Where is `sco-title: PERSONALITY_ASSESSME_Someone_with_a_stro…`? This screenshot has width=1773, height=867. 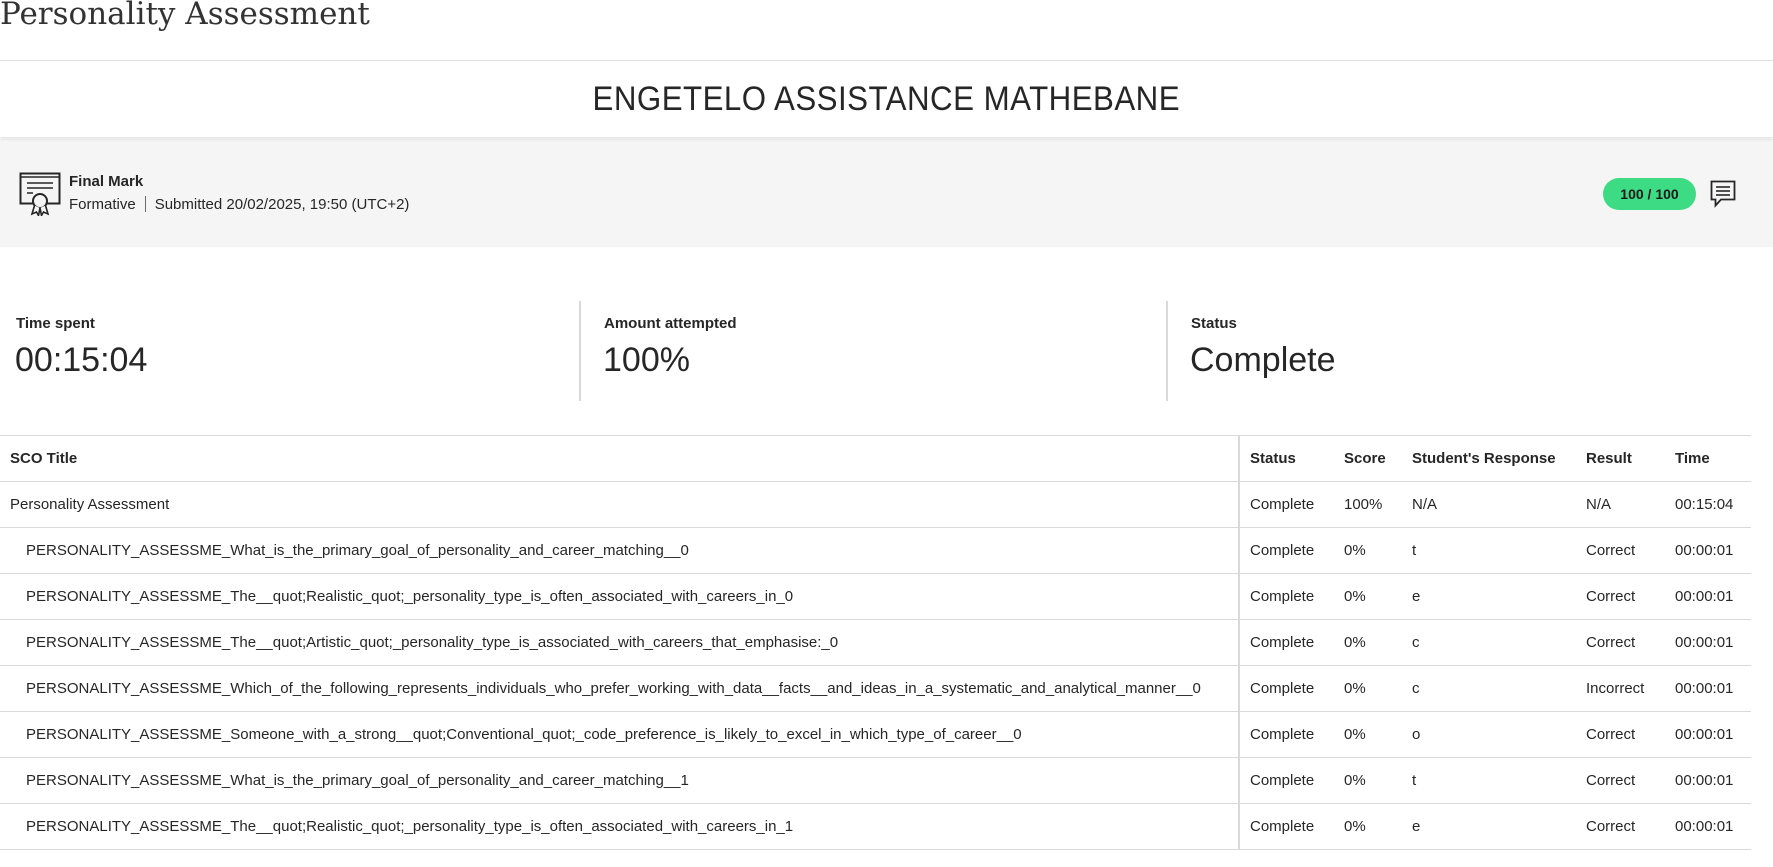 sco-title: PERSONALITY_ASSESSME_Someone_with_a_stro… is located at coordinates (620, 734).